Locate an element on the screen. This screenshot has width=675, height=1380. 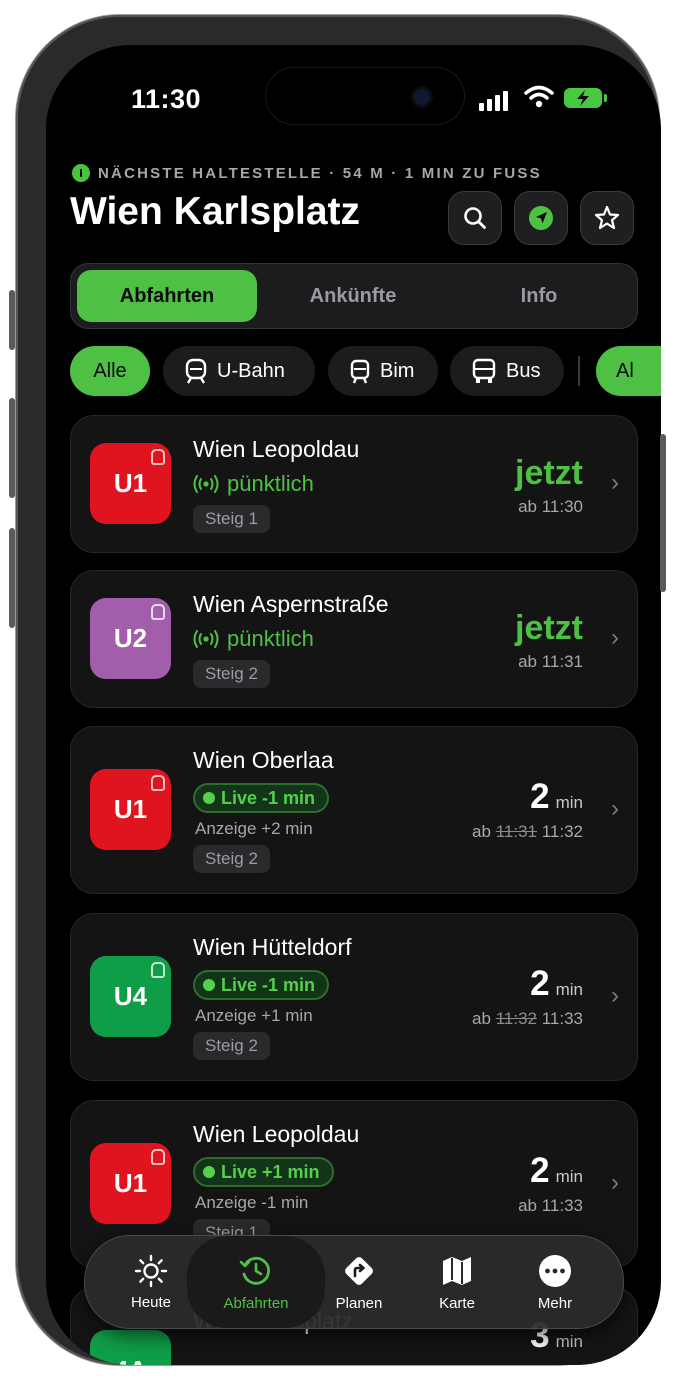
line-badge: U2 is located at coordinates (130, 638).